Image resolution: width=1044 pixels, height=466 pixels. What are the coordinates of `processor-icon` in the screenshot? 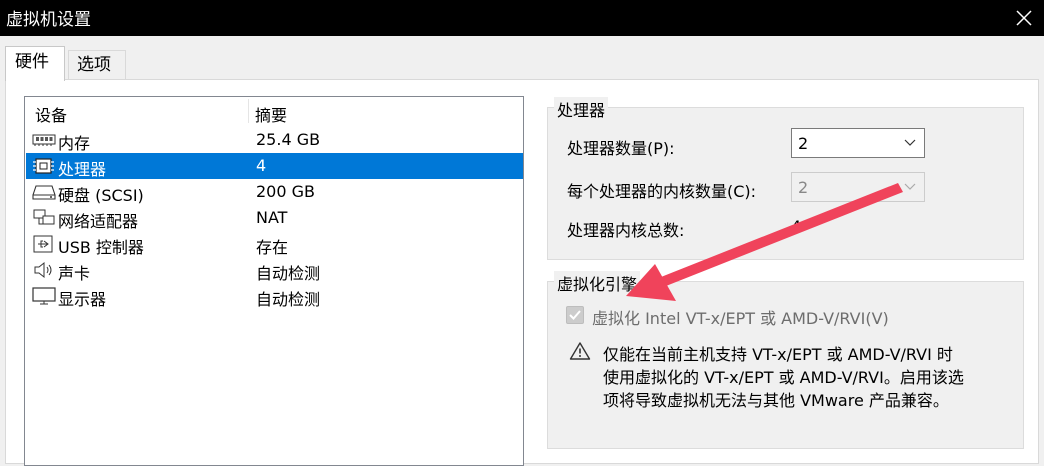 It's located at (43, 166).